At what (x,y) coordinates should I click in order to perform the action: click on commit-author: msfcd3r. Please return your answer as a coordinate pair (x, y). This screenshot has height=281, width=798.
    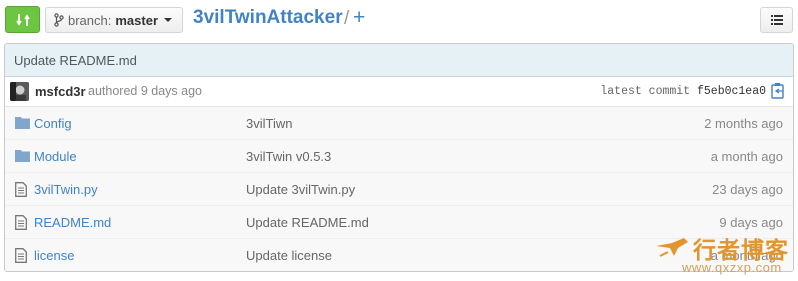
    Looking at the image, I should click on (60, 91).